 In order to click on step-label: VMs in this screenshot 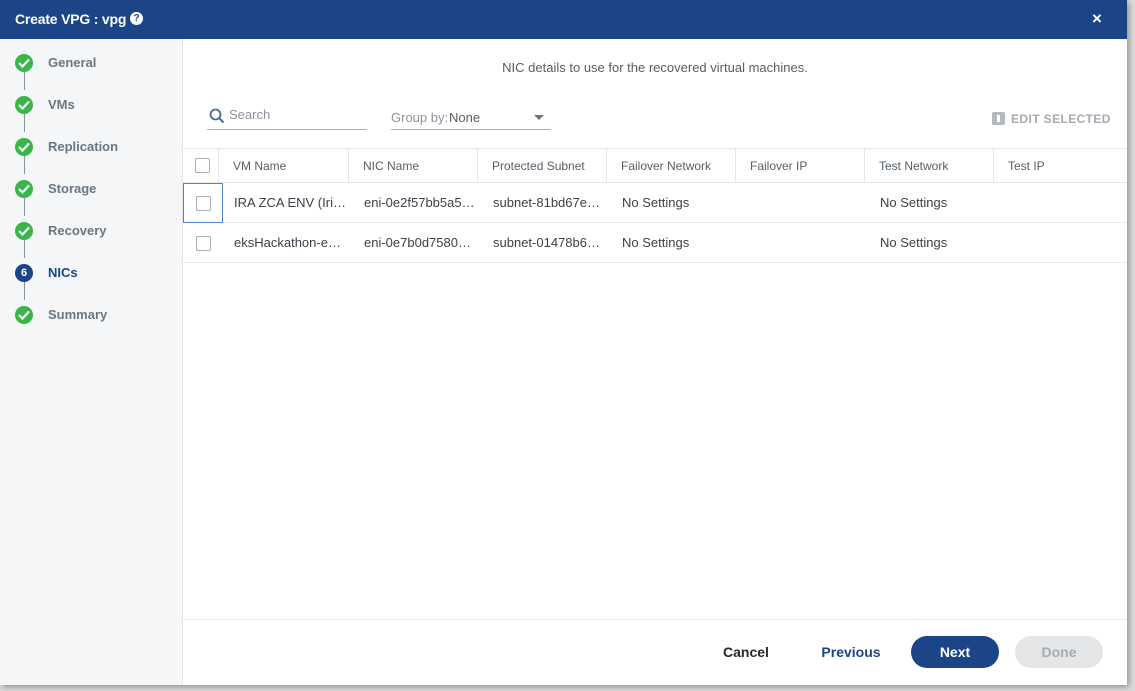, I will do `click(61, 104)`.